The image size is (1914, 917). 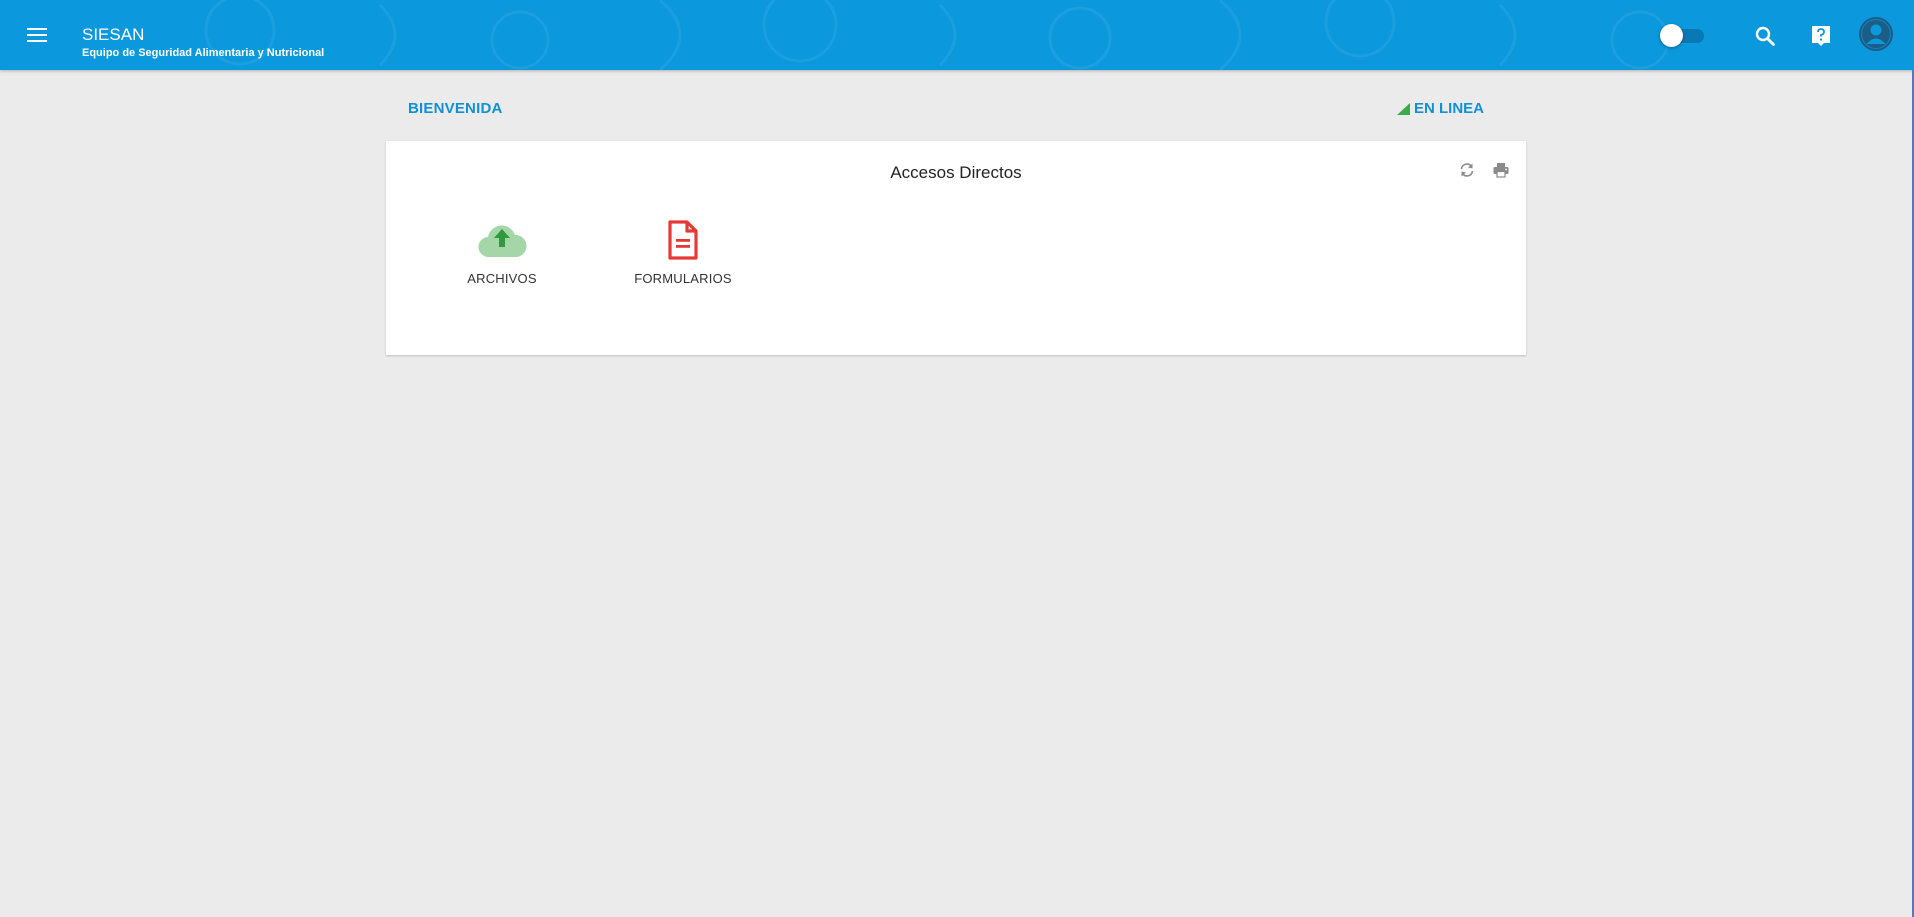 I want to click on menu-icon, so click(x=37, y=35).